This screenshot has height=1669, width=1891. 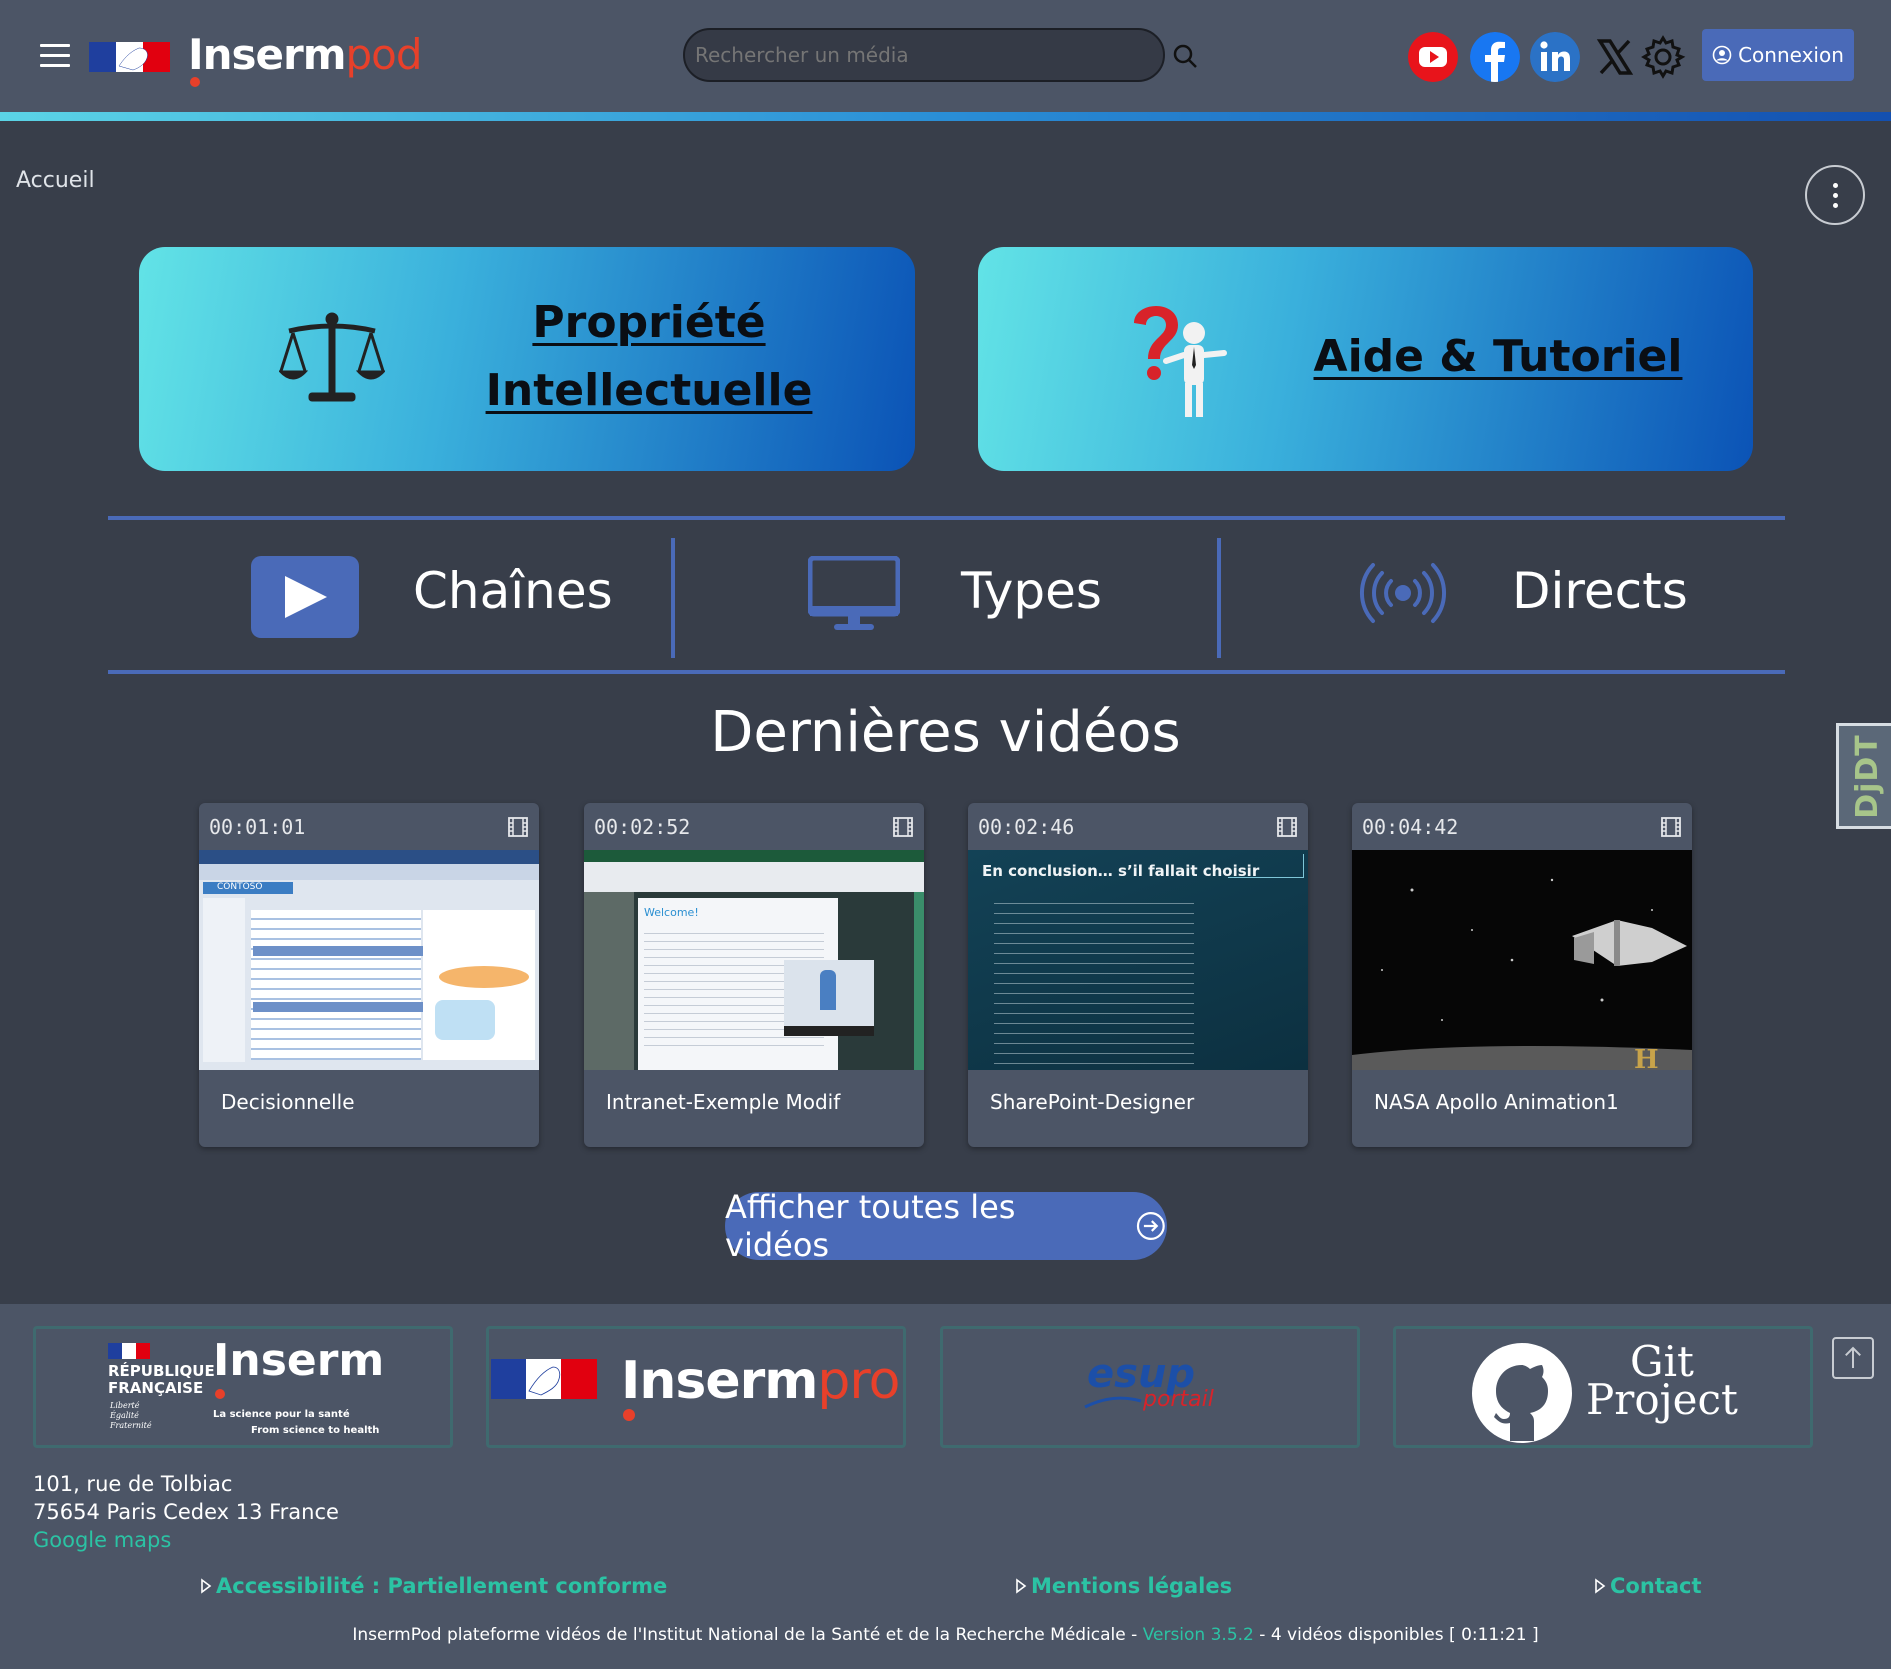 I want to click on breadcrumb: Accueil, so click(x=55, y=180).